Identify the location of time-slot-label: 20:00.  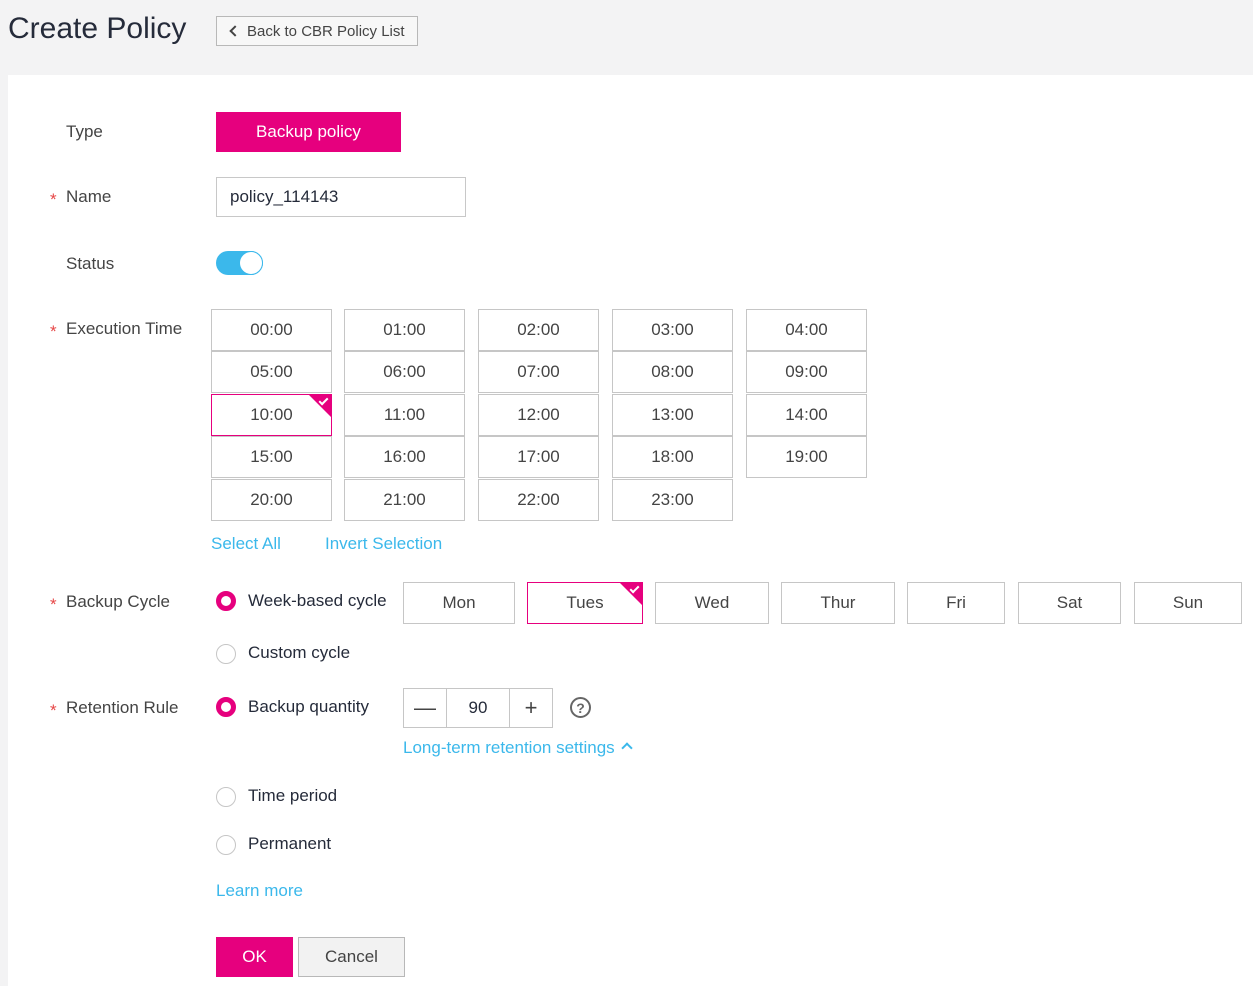
(271, 499).